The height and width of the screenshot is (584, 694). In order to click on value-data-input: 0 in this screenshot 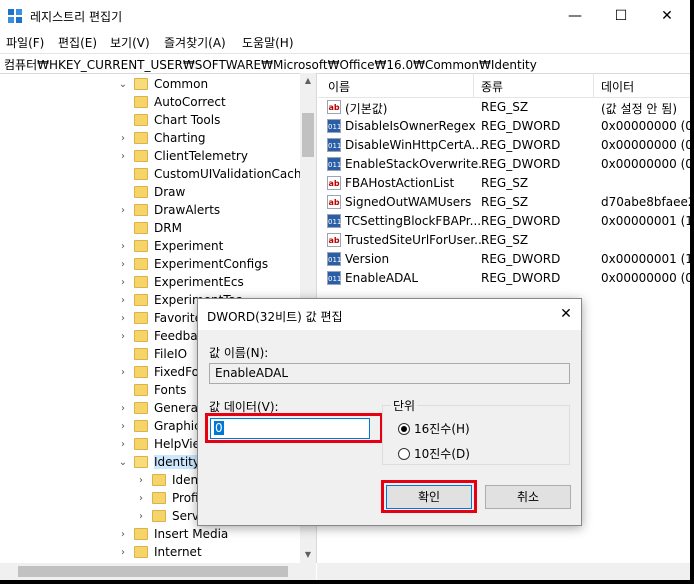, I will do `click(290, 428)`.